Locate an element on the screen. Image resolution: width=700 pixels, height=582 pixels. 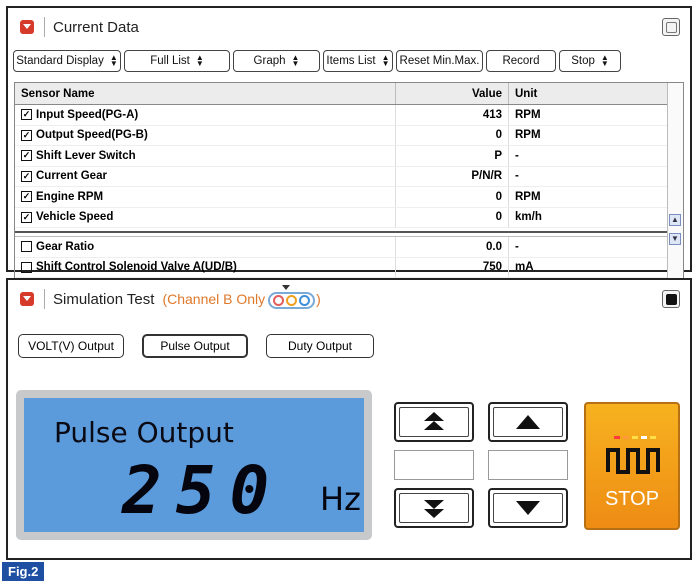
sensor-name-cell: ✓ Engine RPM is located at coordinates (205, 197).